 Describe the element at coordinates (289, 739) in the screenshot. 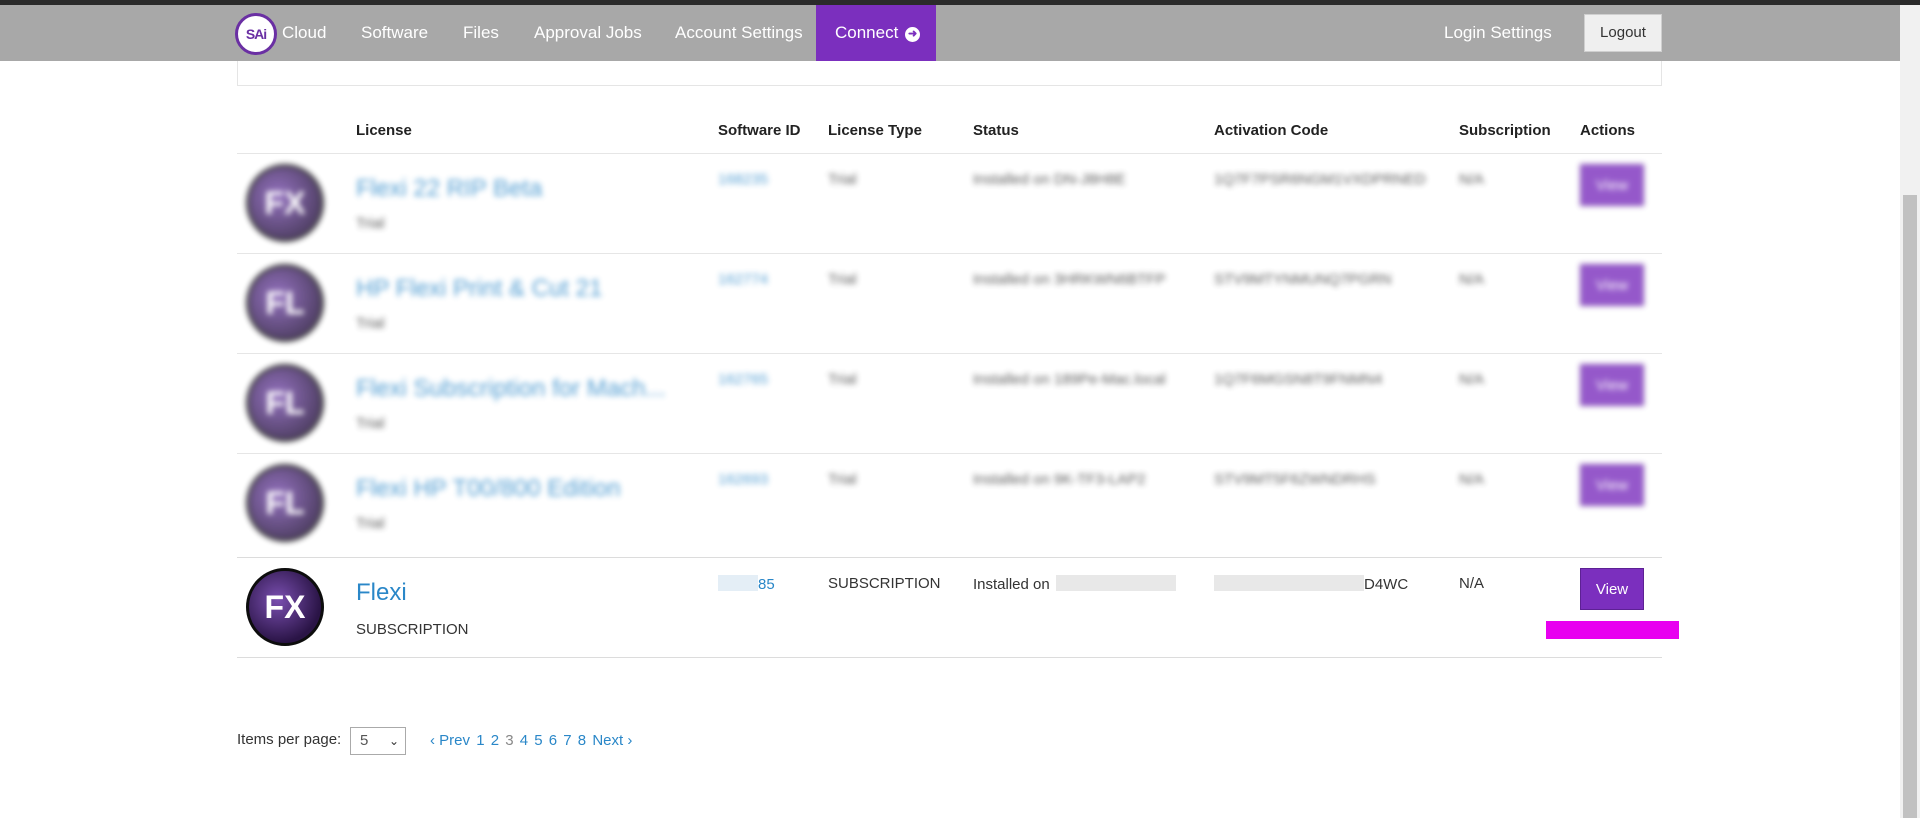

I see `items-per-page-label: Items per page:` at that location.